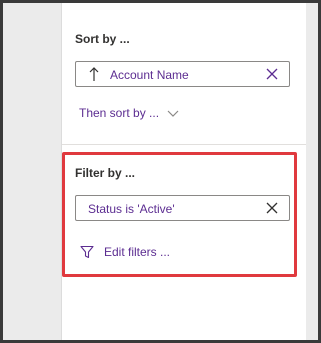 The image size is (321, 343). I want to click on sort-ascending-icon, so click(94, 74).